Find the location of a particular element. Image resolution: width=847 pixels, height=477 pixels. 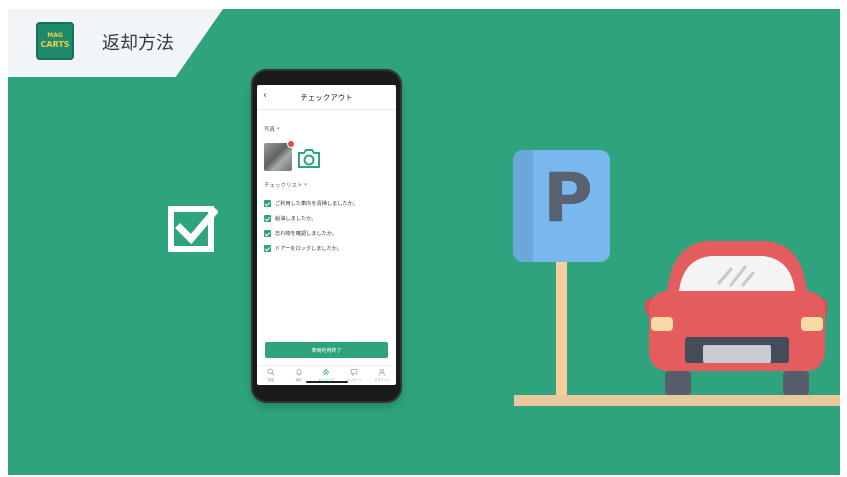

camera-icon is located at coordinates (309, 158).